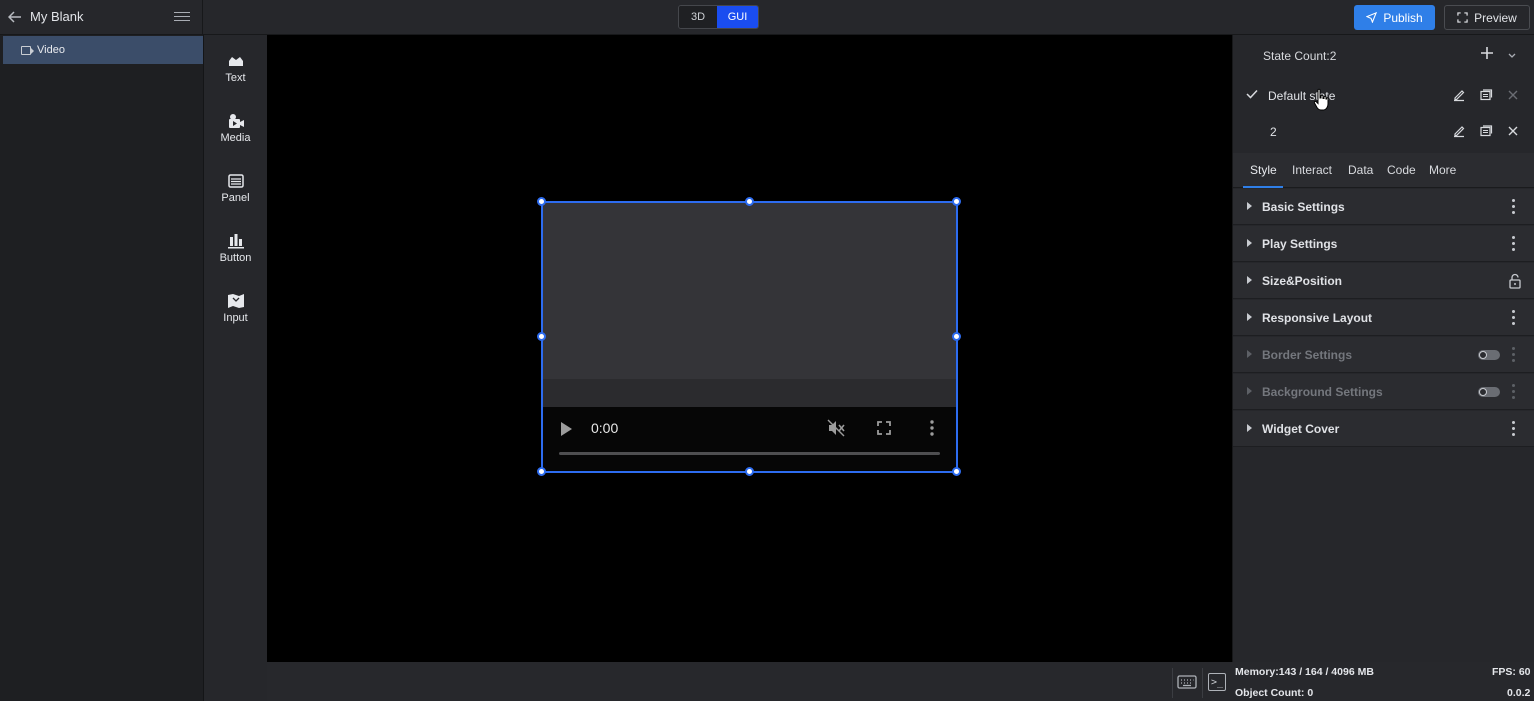 The width and height of the screenshot is (1534, 701). What do you see at coordinates (1442, 170) in the screenshot?
I see `tab-more: More` at bounding box center [1442, 170].